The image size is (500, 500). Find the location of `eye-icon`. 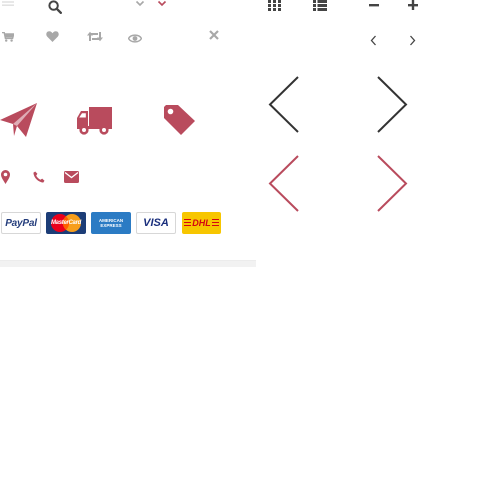

eye-icon is located at coordinates (135, 38).